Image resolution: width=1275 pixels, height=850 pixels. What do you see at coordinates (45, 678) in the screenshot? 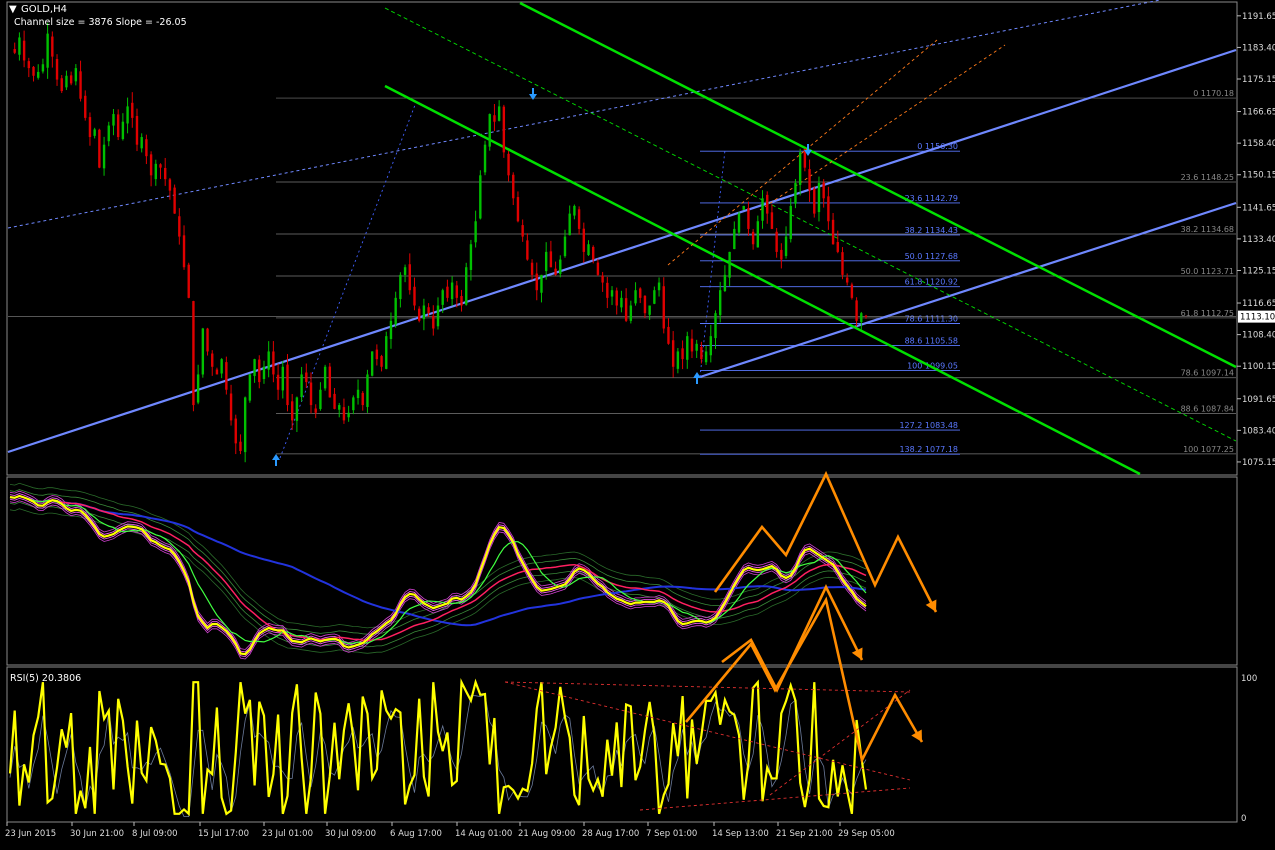
I see `rsi-label: RSI(5) 20.3806` at bounding box center [45, 678].